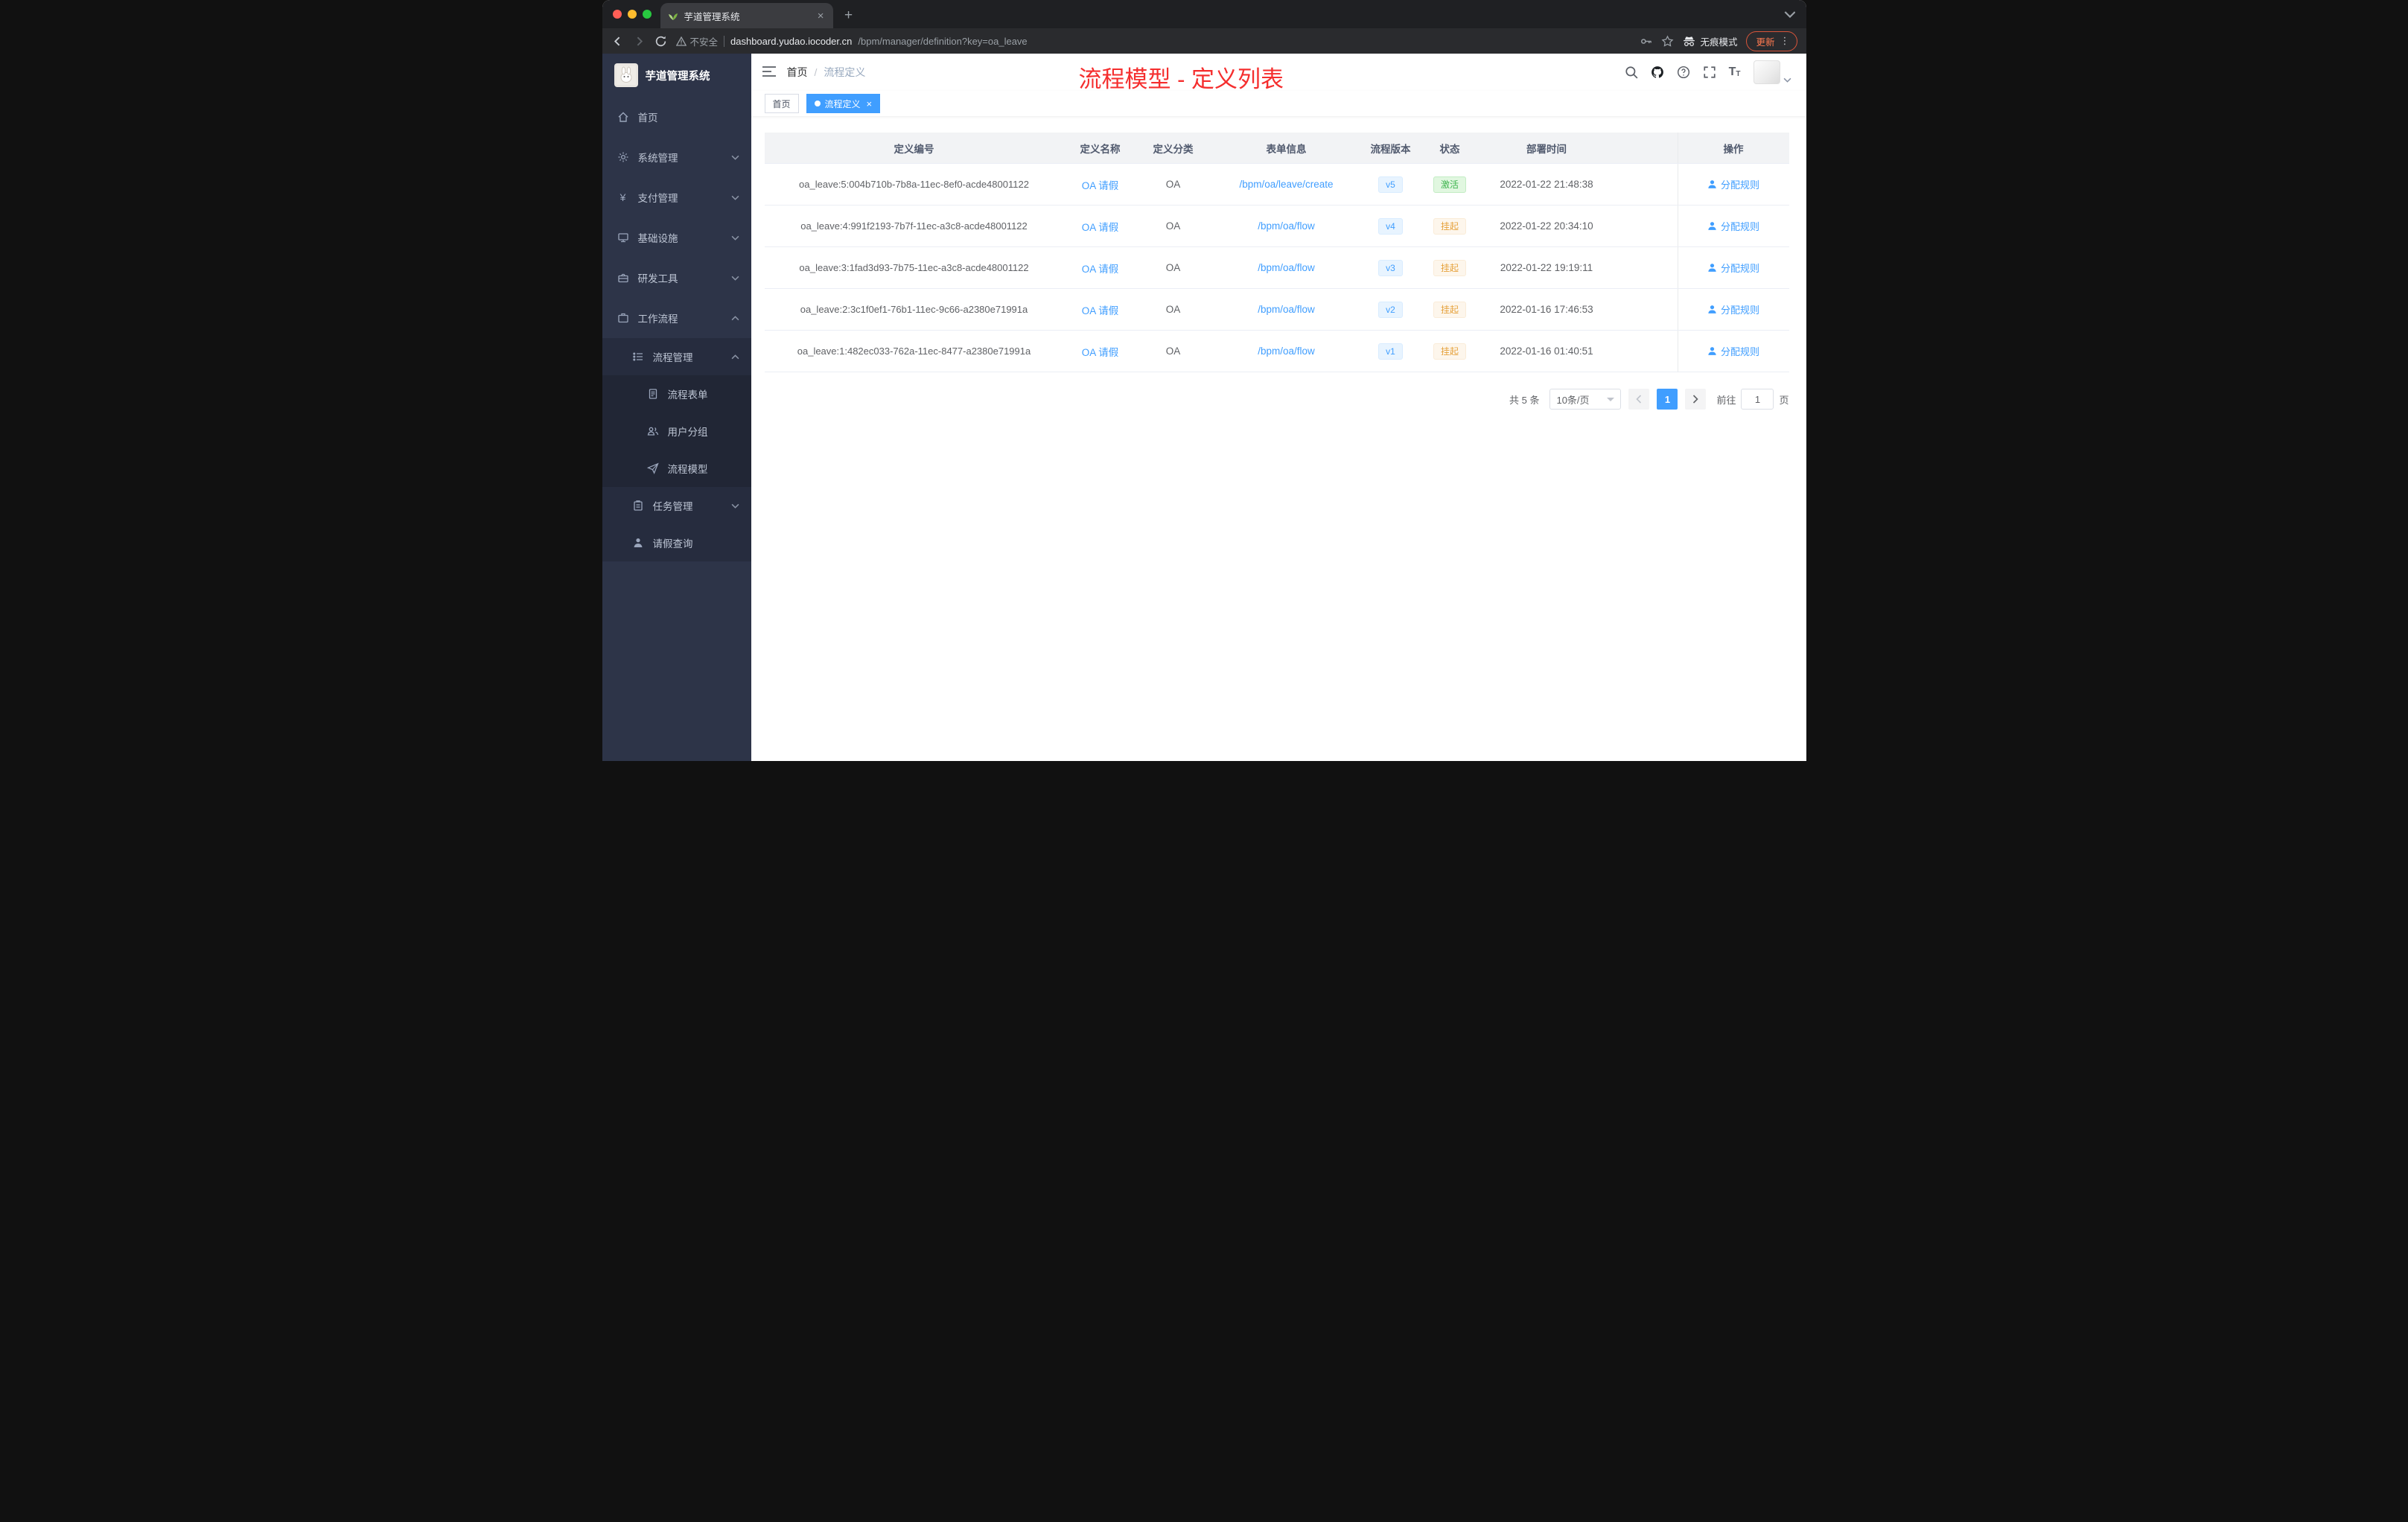 The width and height of the screenshot is (2408, 1522). Describe the element at coordinates (1771, 41) in the screenshot. I see `update-button: 更新 ⋮` at that location.